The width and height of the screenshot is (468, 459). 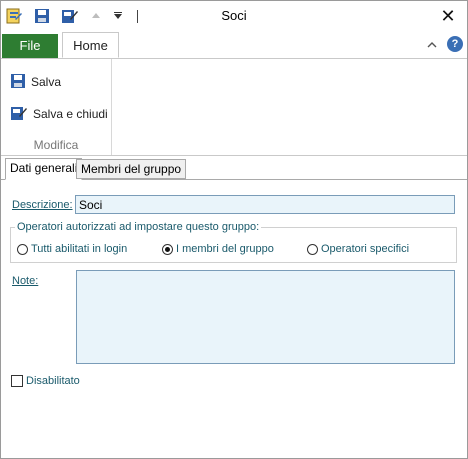 What do you see at coordinates (455, 44) in the screenshot?
I see `help-icon: ?` at bounding box center [455, 44].